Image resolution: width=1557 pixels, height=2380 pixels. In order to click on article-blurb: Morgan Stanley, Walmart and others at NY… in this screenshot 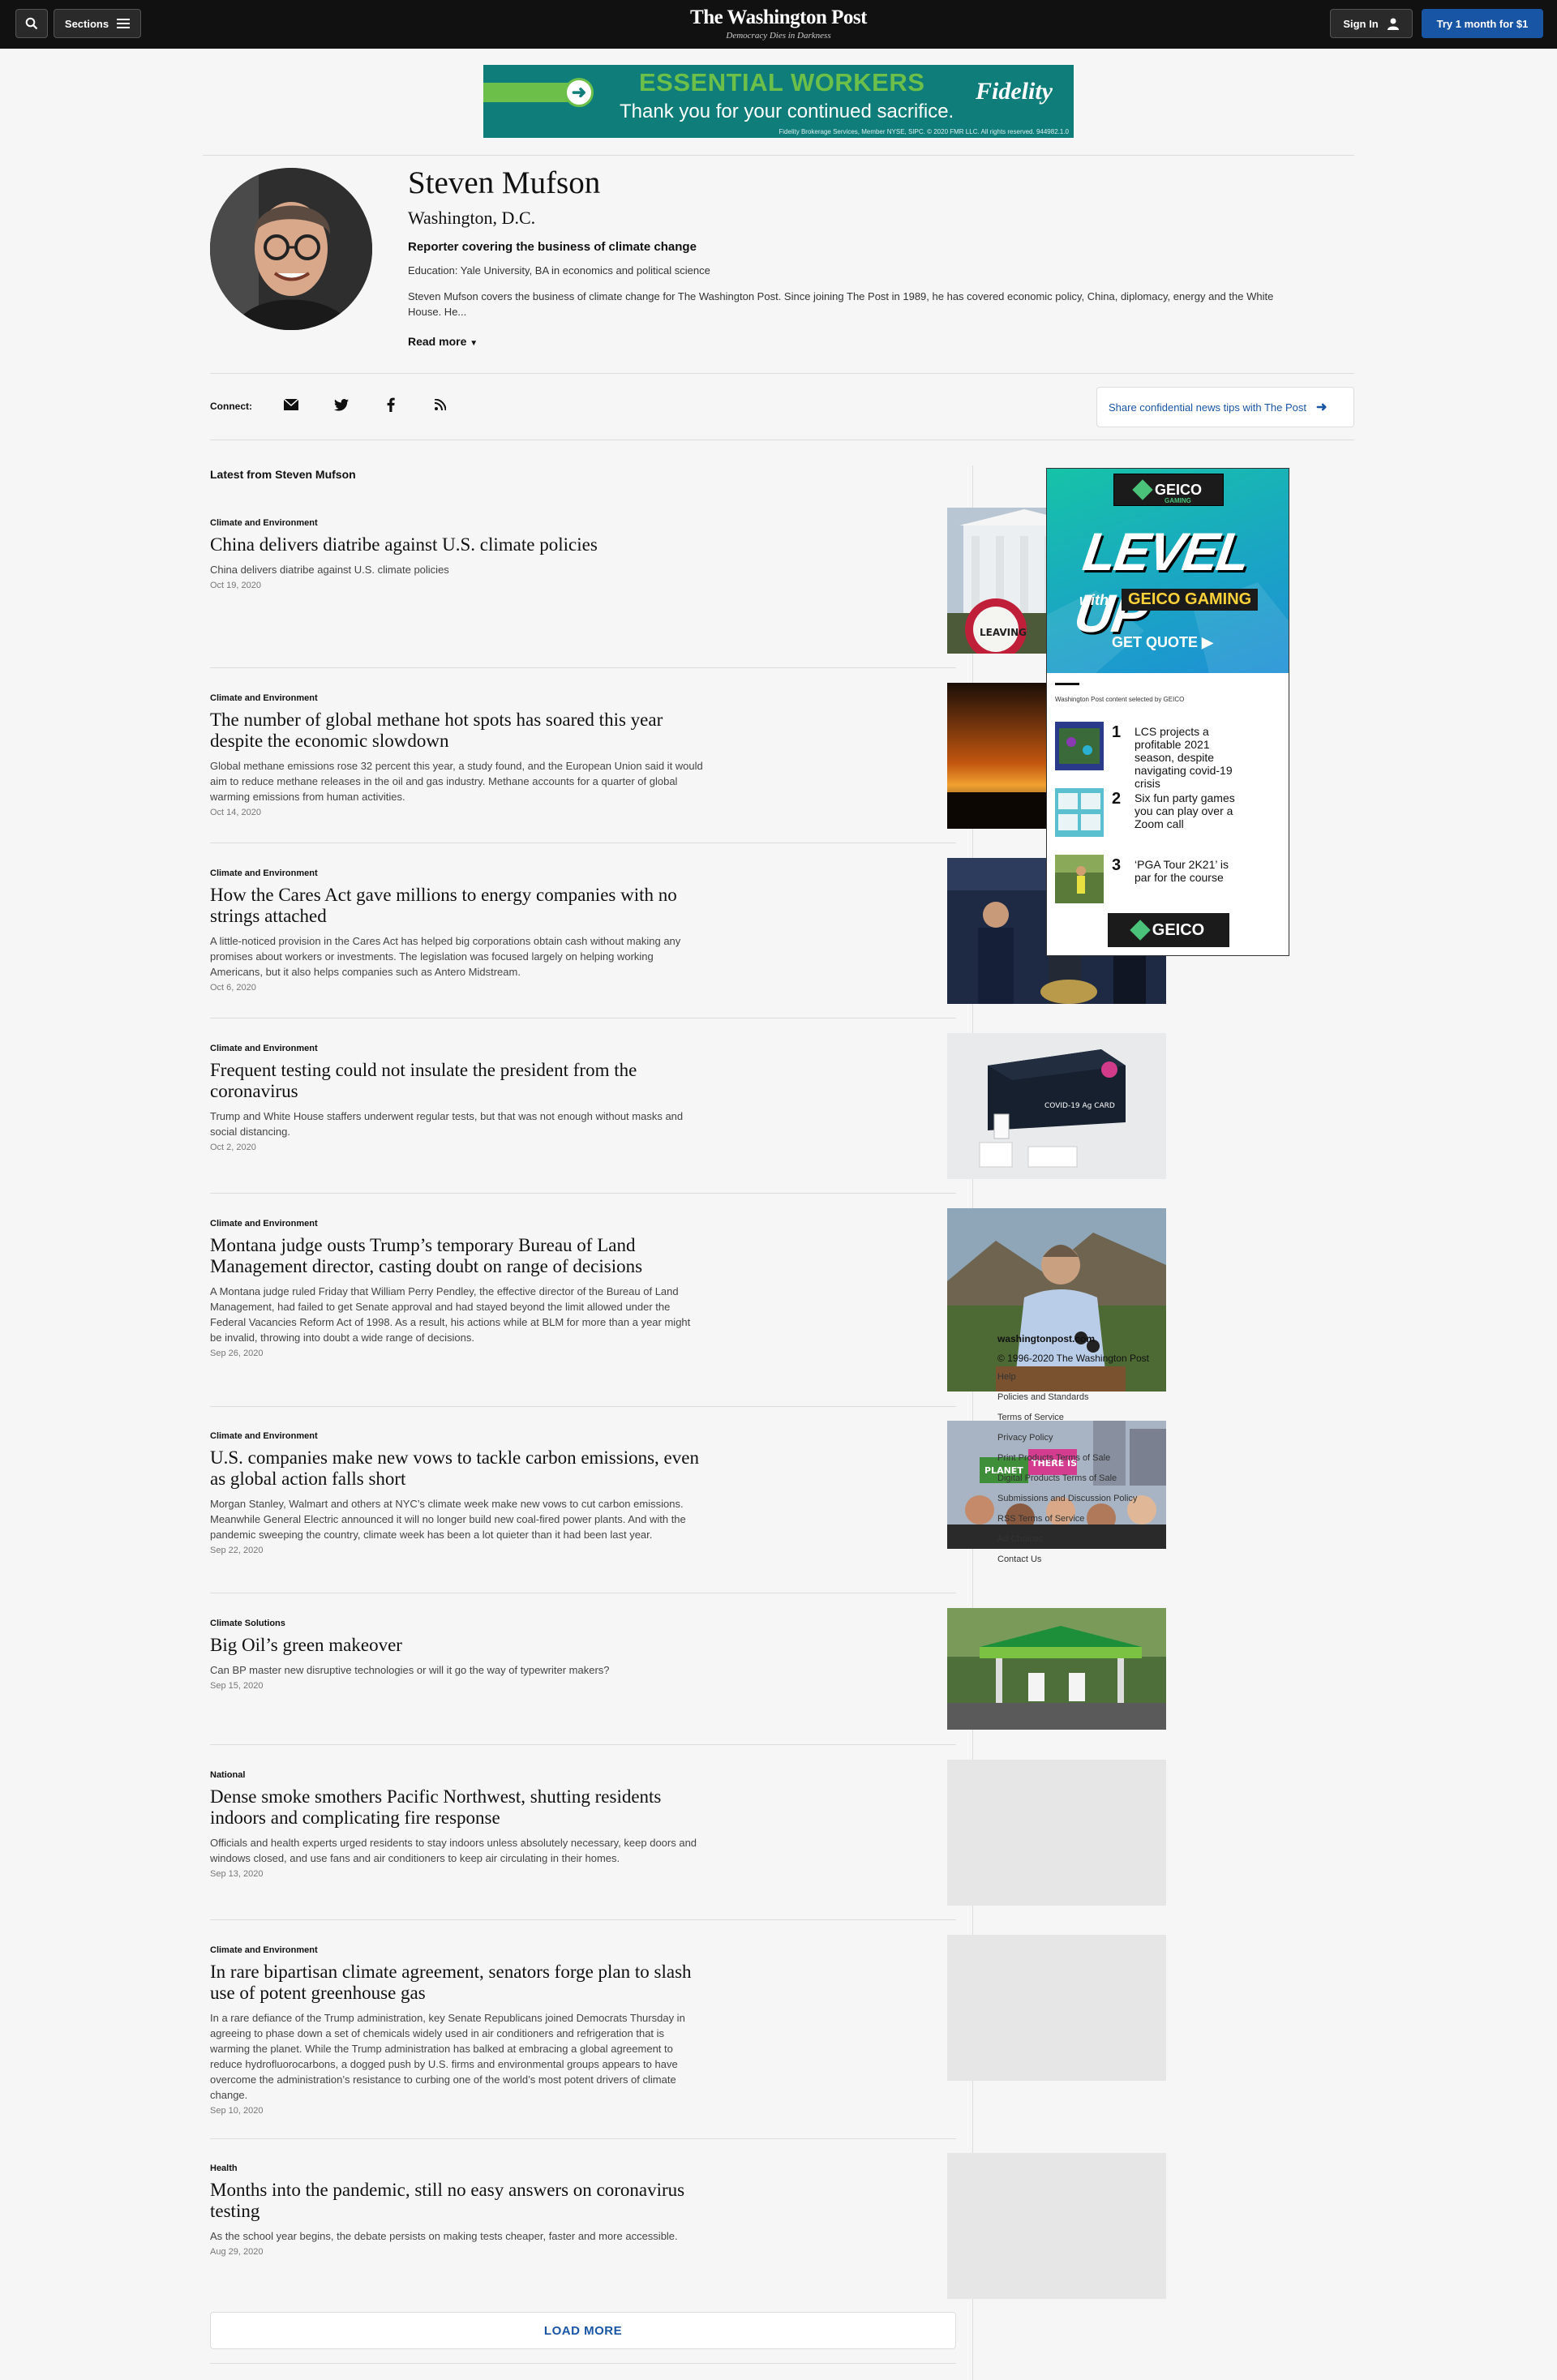, I will do `click(448, 1519)`.